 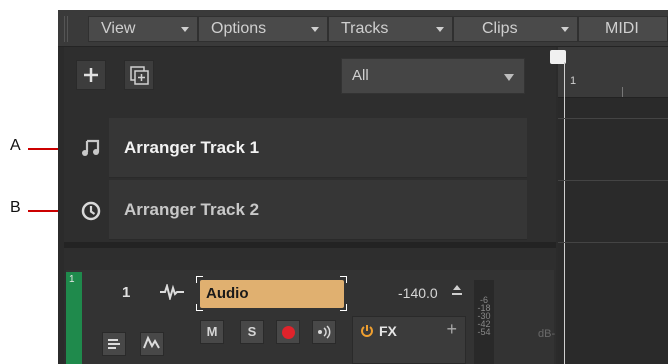 I want to click on menu-options: Options, so click(x=263, y=29).